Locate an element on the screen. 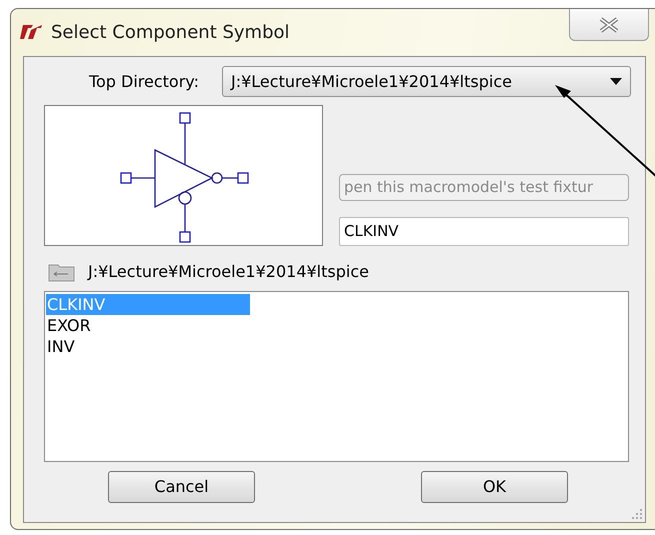 This screenshot has width=655, height=535. close-icon is located at coordinates (609, 24).